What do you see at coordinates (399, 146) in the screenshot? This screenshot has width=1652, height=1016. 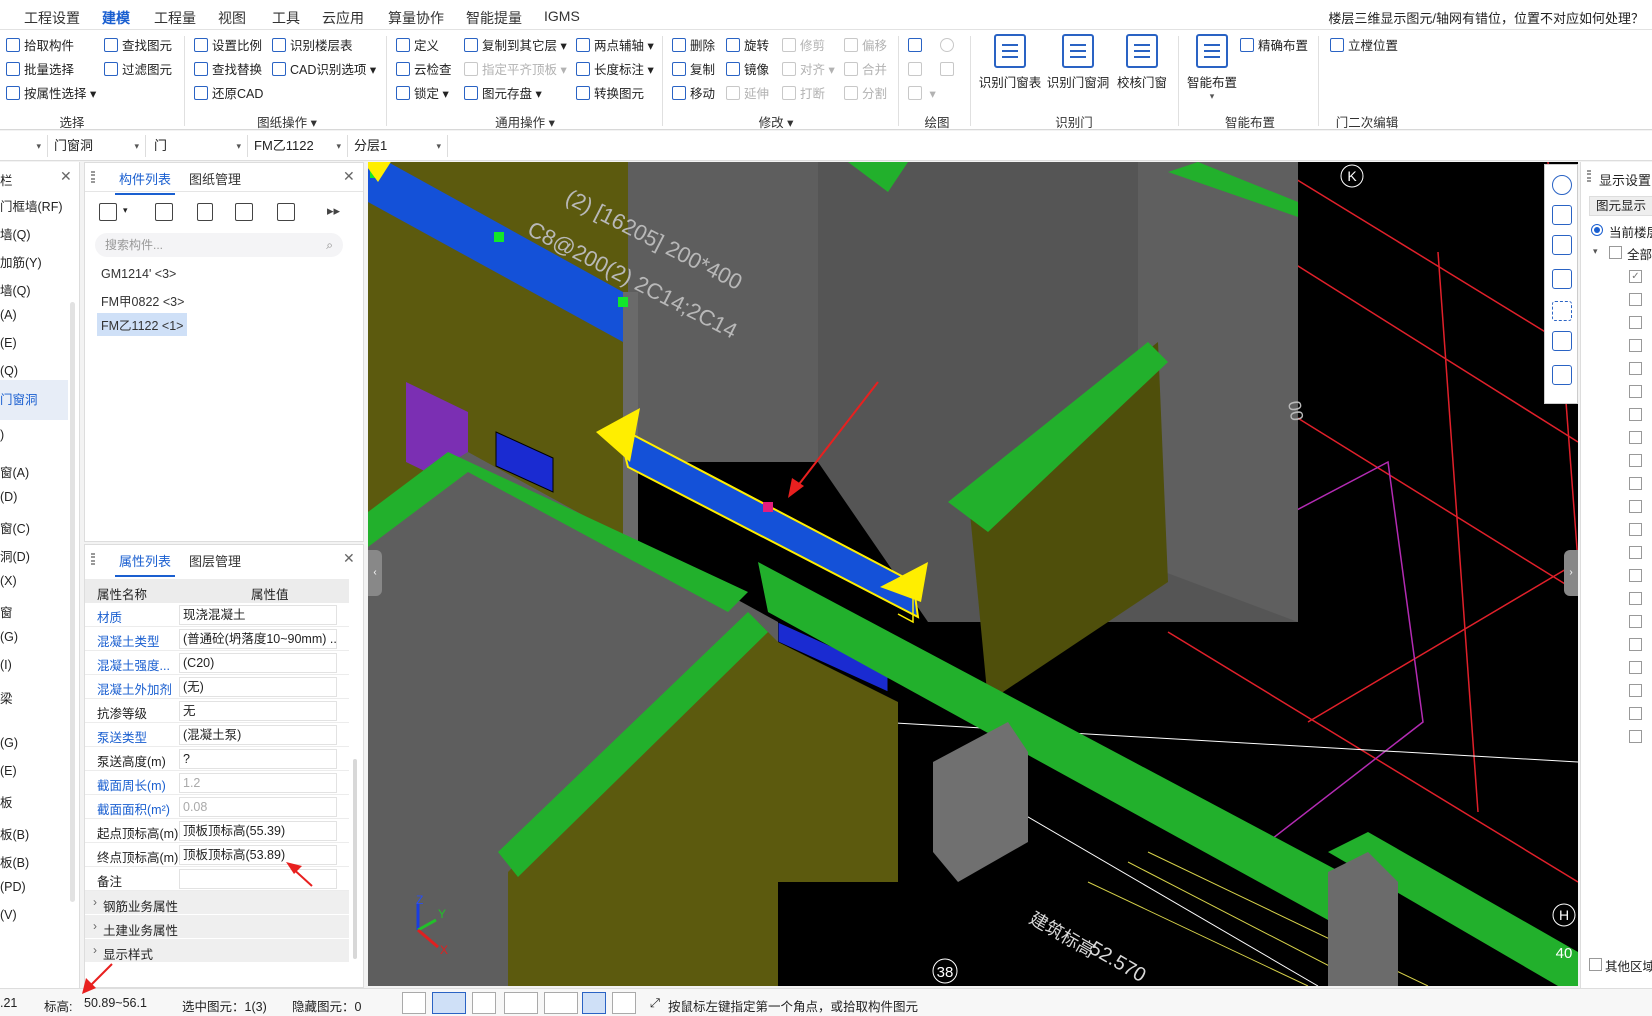 I see `layer-selector: 分层1 ▾` at bounding box center [399, 146].